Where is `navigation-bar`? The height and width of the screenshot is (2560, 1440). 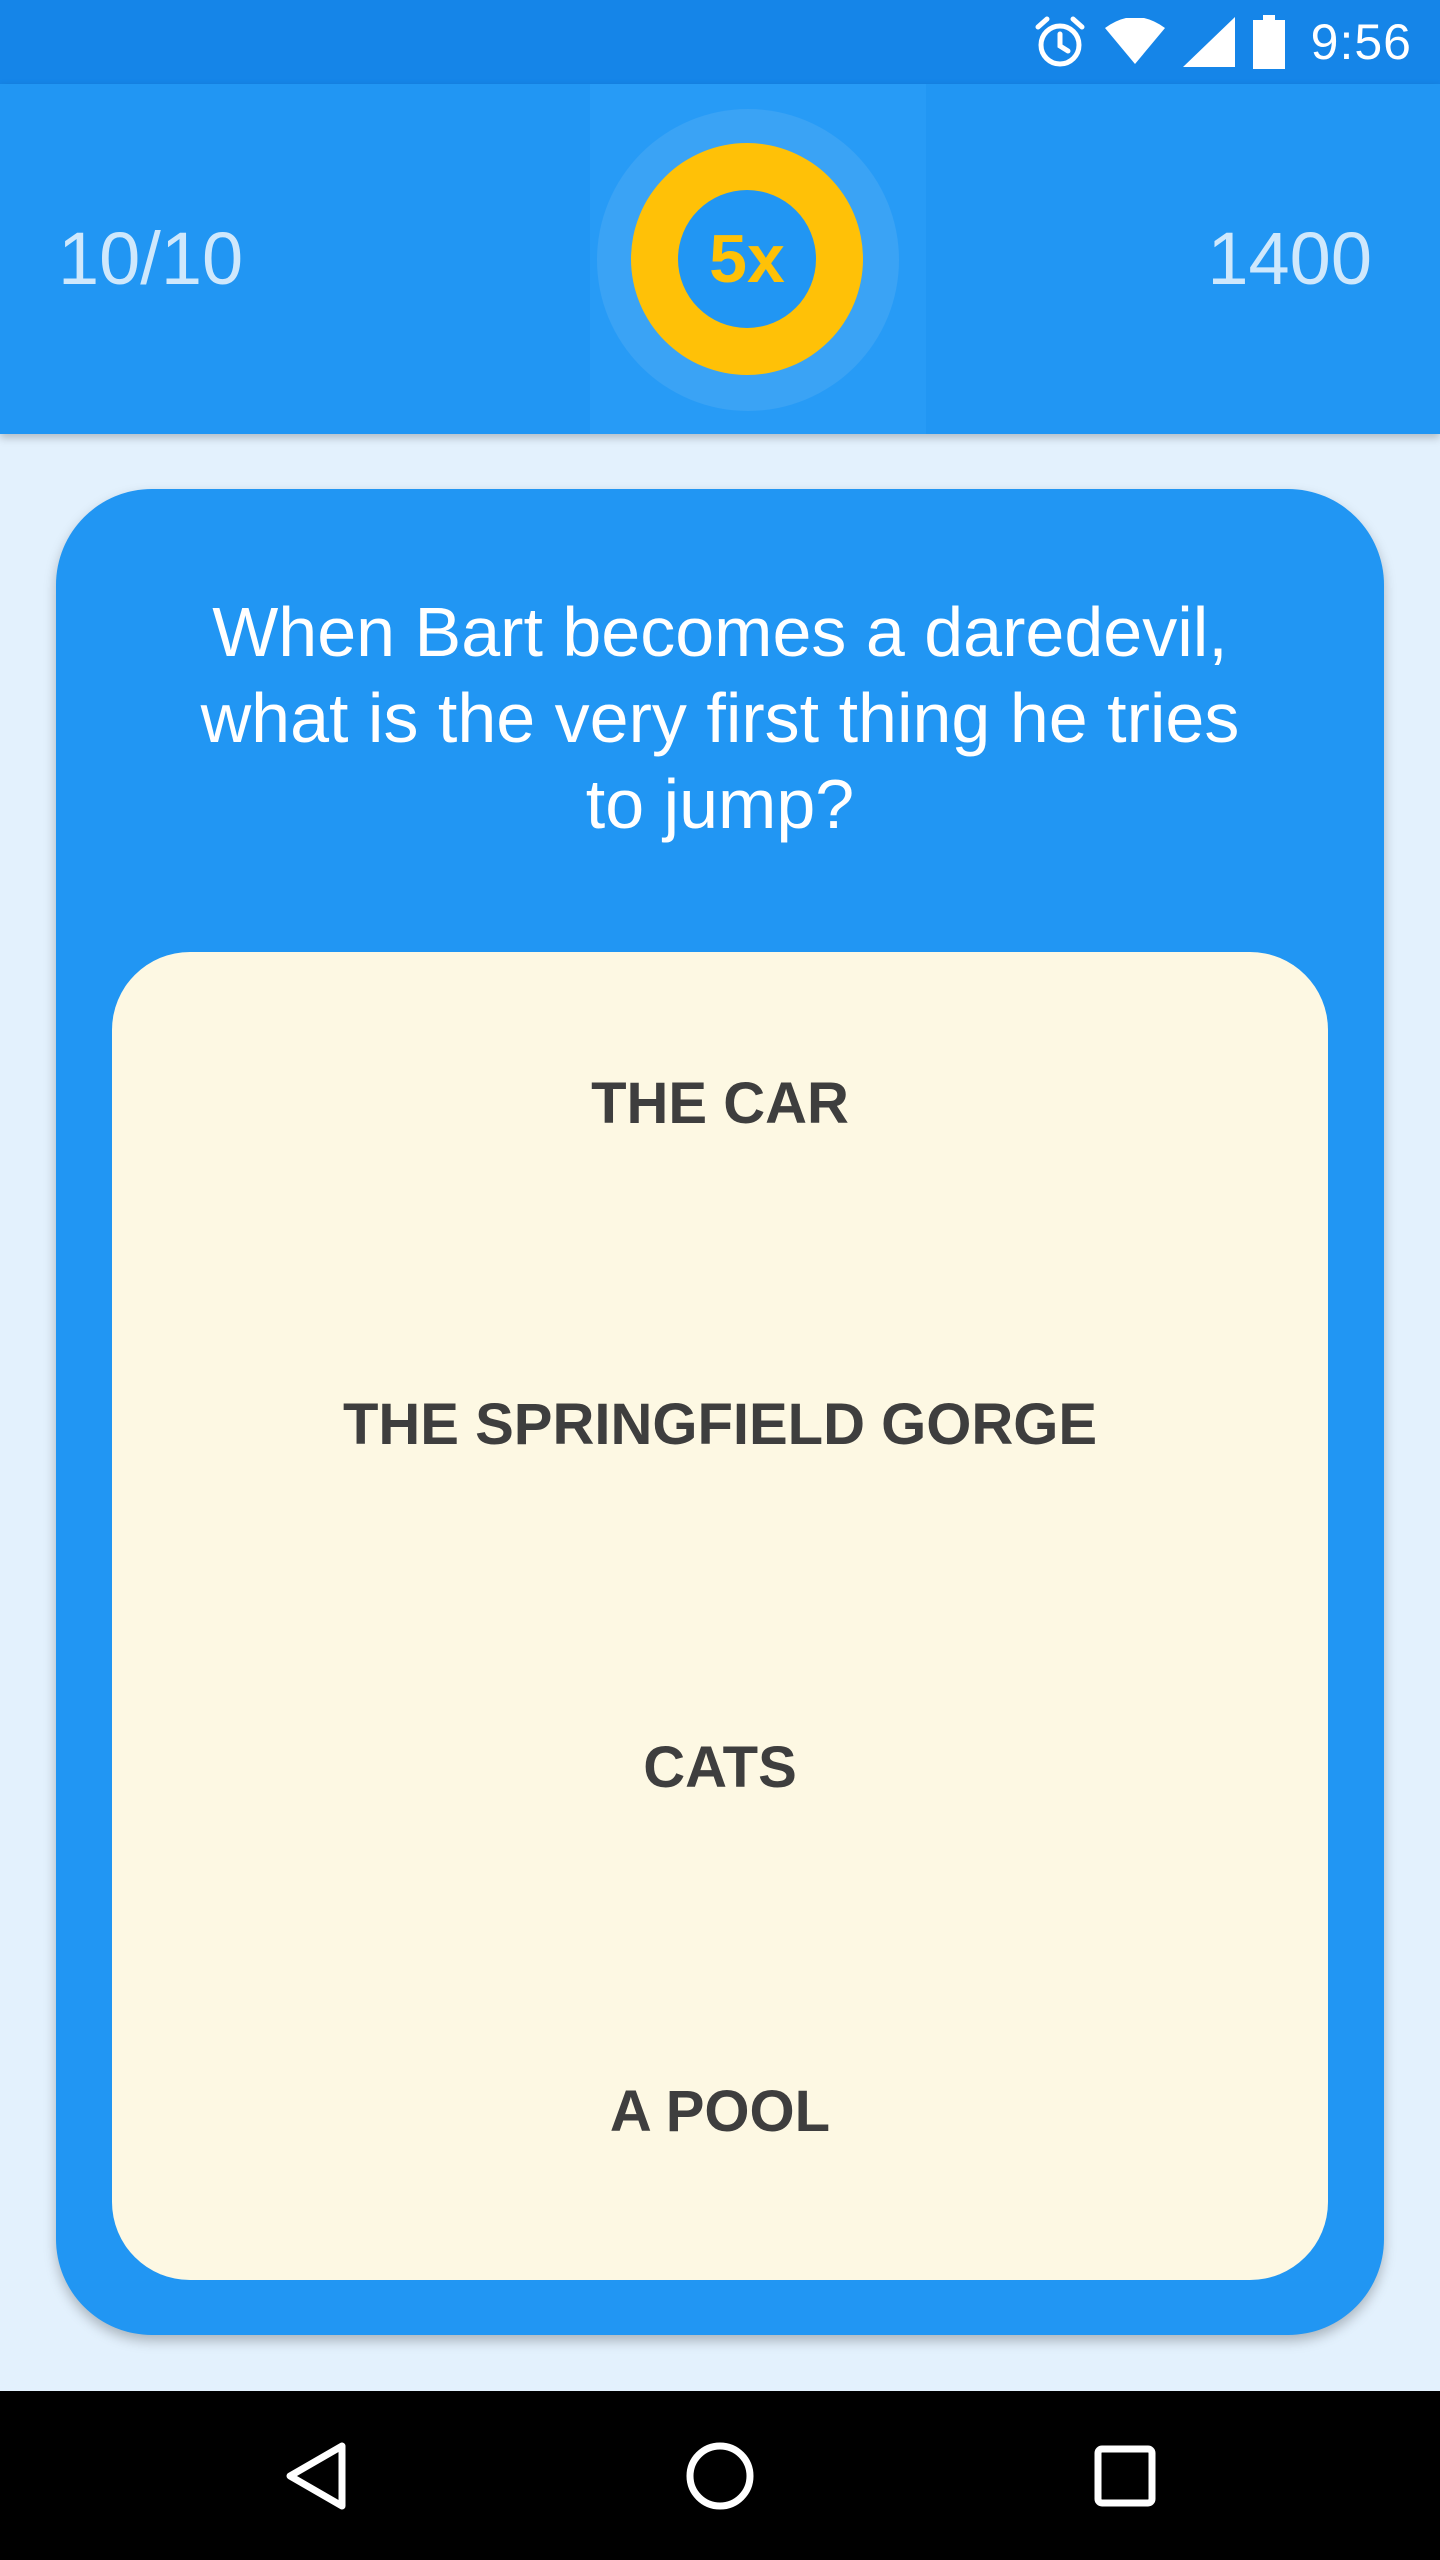 navigation-bar is located at coordinates (720, 2475).